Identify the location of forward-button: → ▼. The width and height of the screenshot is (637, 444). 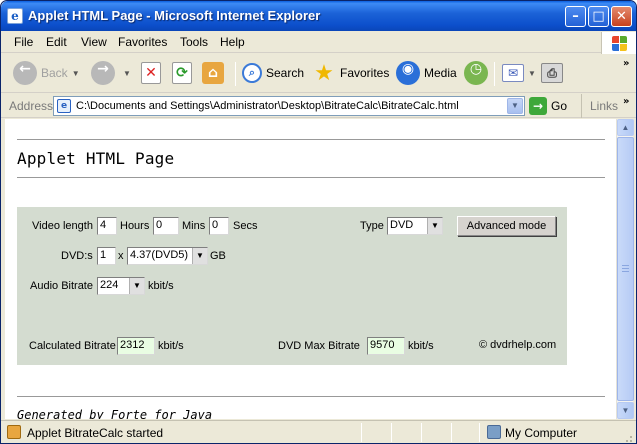
(111, 73).